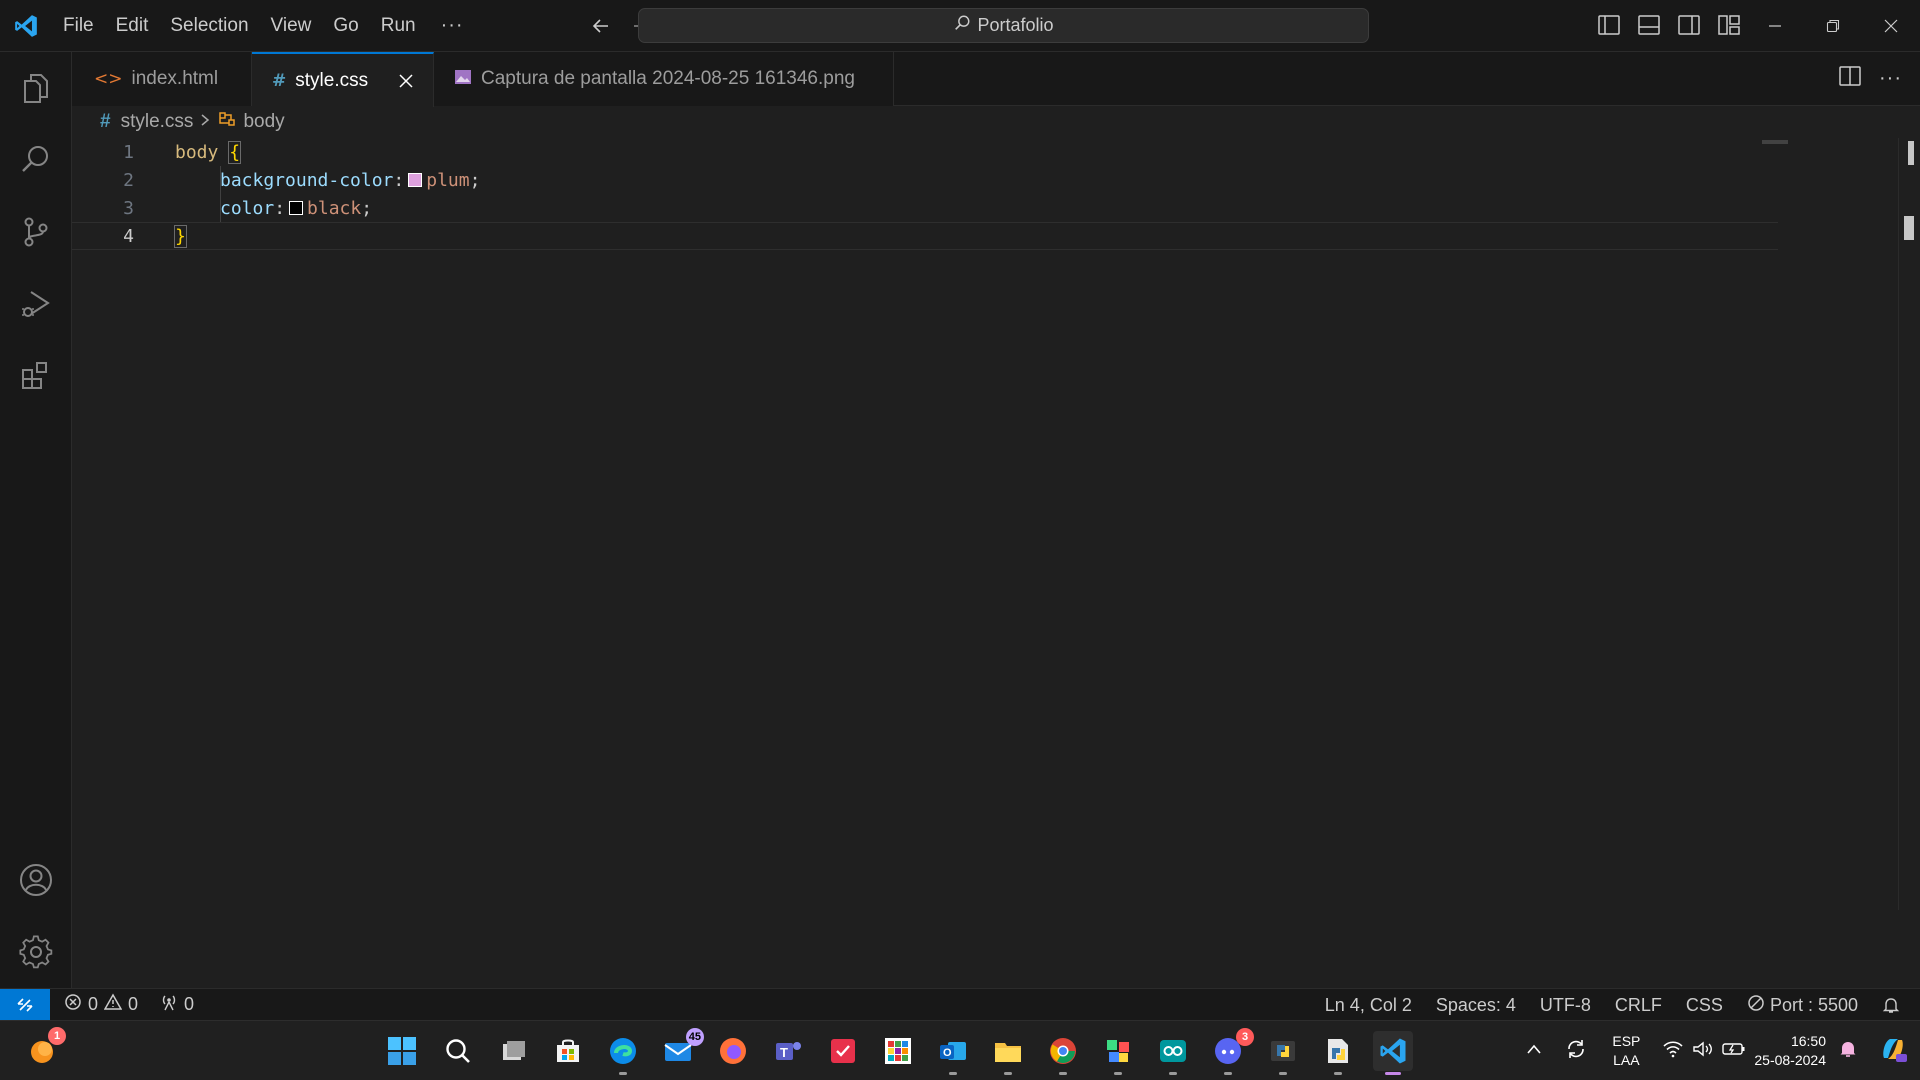  I want to click on python-file-icon, so click(1338, 1053).